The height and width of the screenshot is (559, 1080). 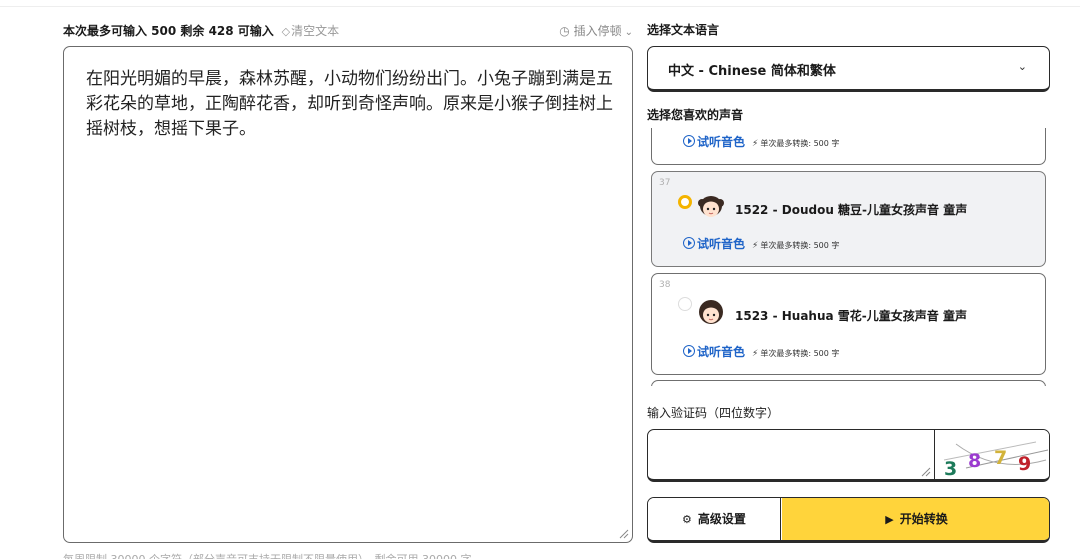 What do you see at coordinates (1000, 458) in the screenshot?
I see `svg-text: 7` at bounding box center [1000, 458].